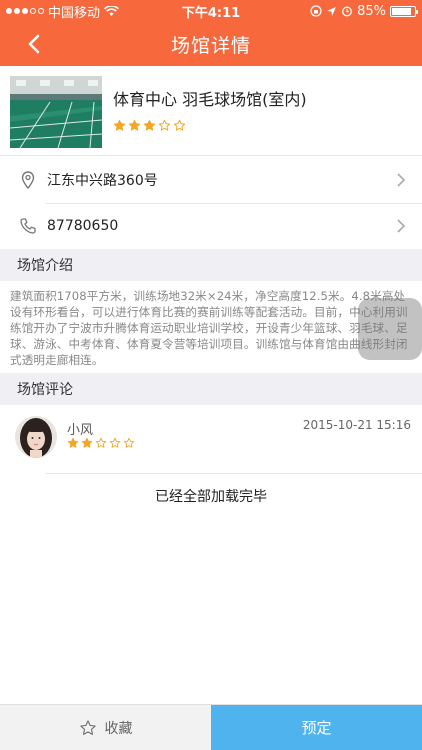 The height and width of the screenshot is (750, 422). Describe the element at coordinates (74, 13) in the screenshot. I see `carrier-label: 中国移动` at that location.